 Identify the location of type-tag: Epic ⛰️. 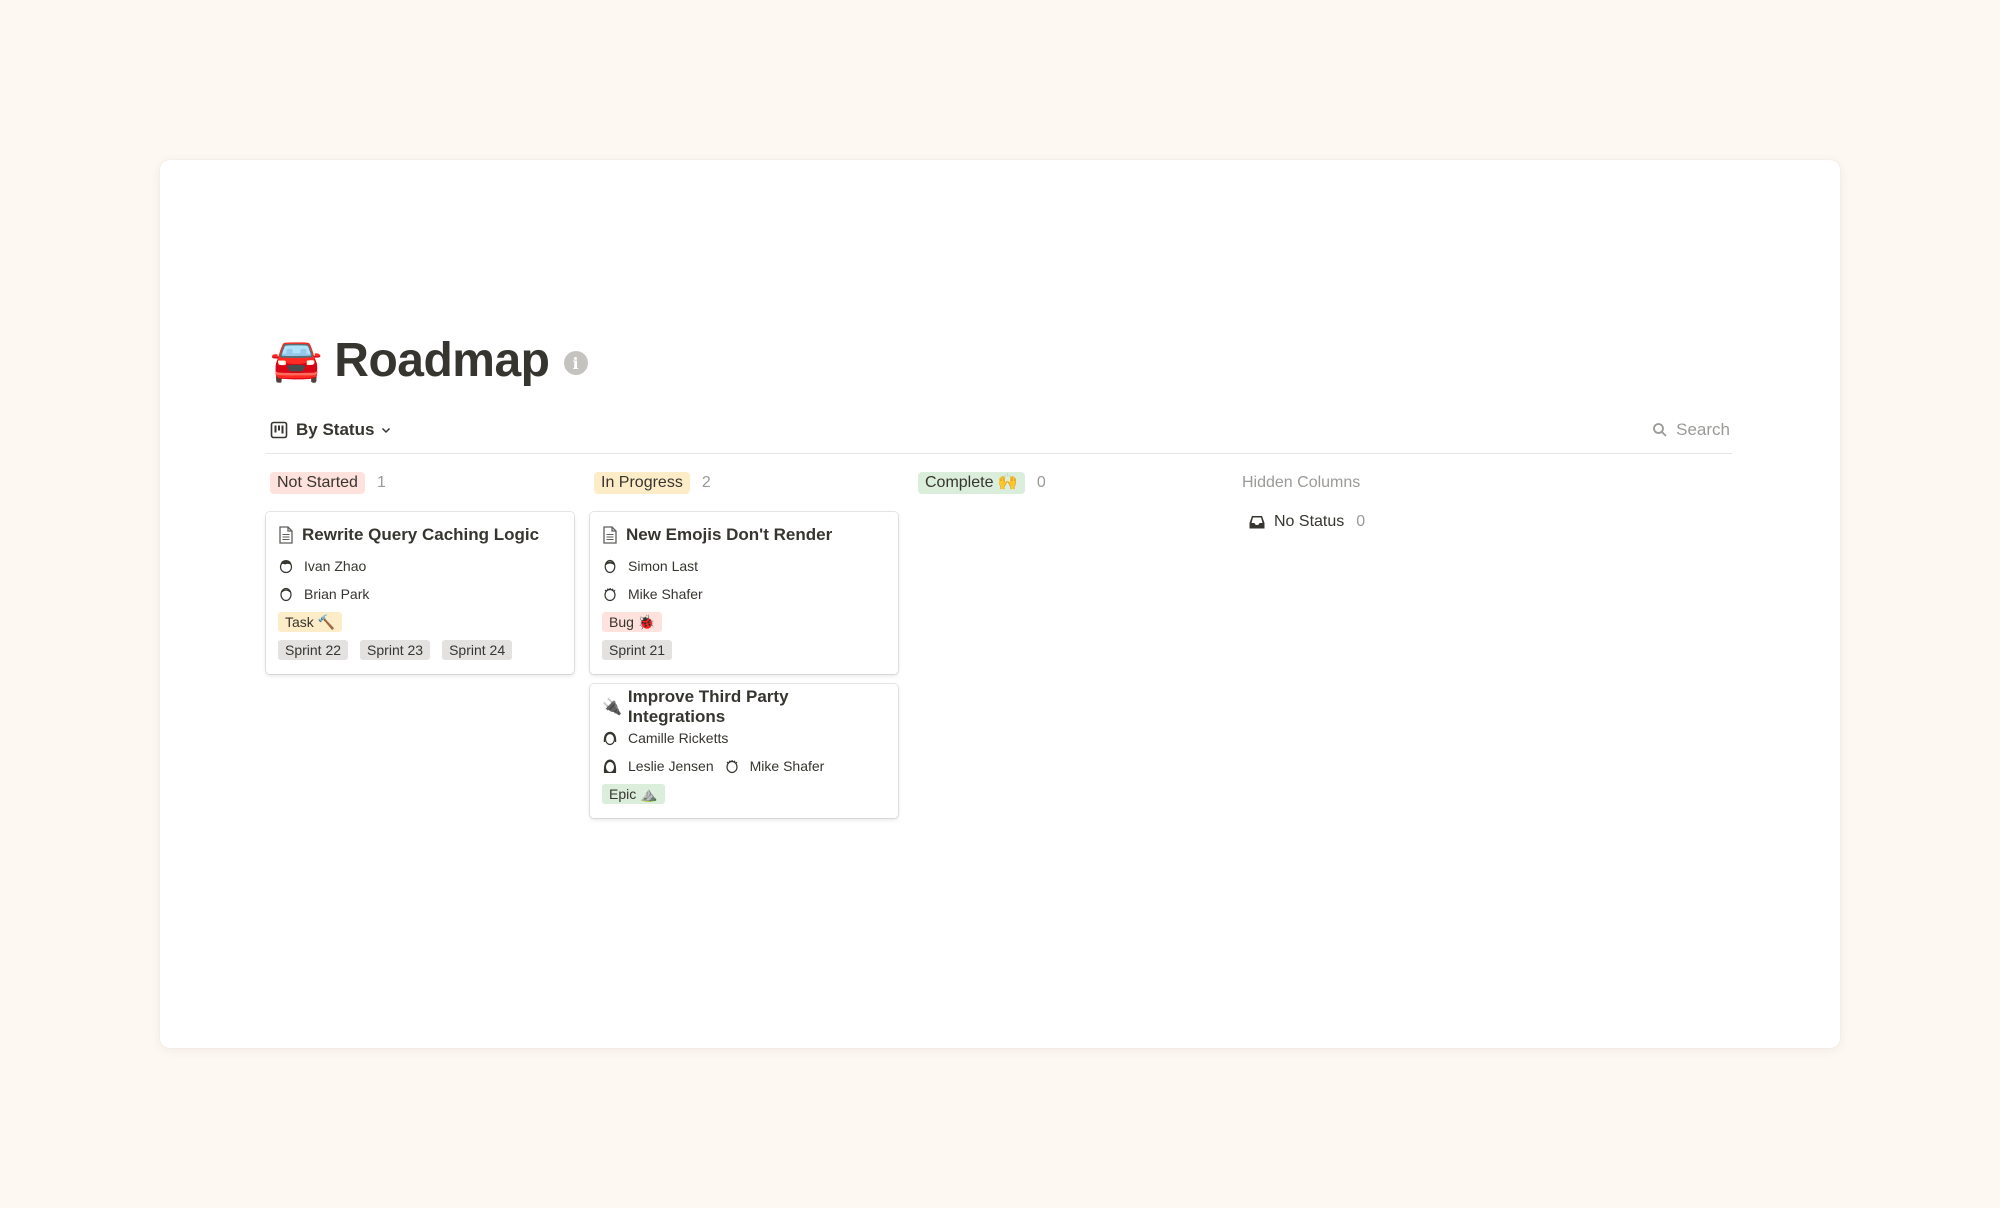
(633, 794).